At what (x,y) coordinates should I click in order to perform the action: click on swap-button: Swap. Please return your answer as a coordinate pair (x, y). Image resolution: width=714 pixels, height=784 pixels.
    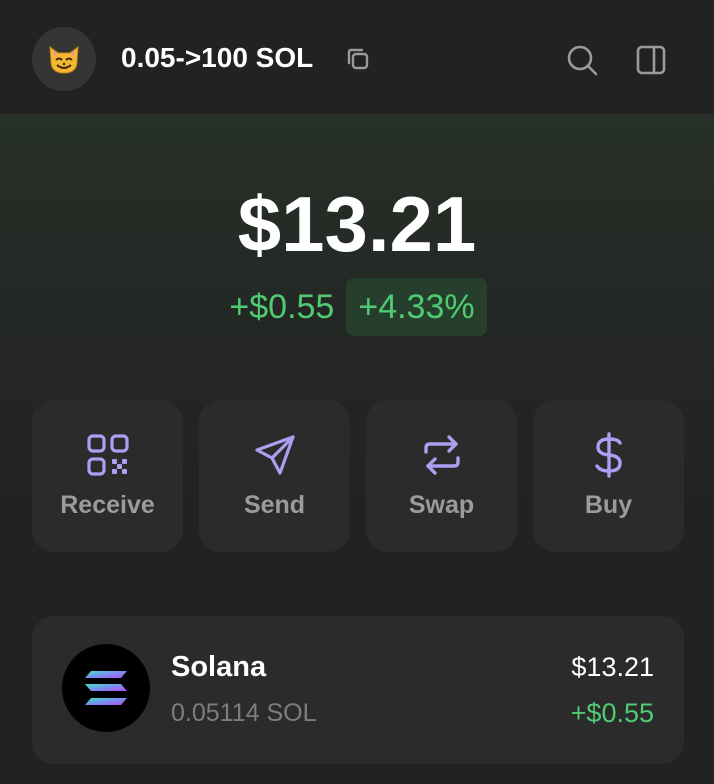
    Looking at the image, I should click on (441, 476).